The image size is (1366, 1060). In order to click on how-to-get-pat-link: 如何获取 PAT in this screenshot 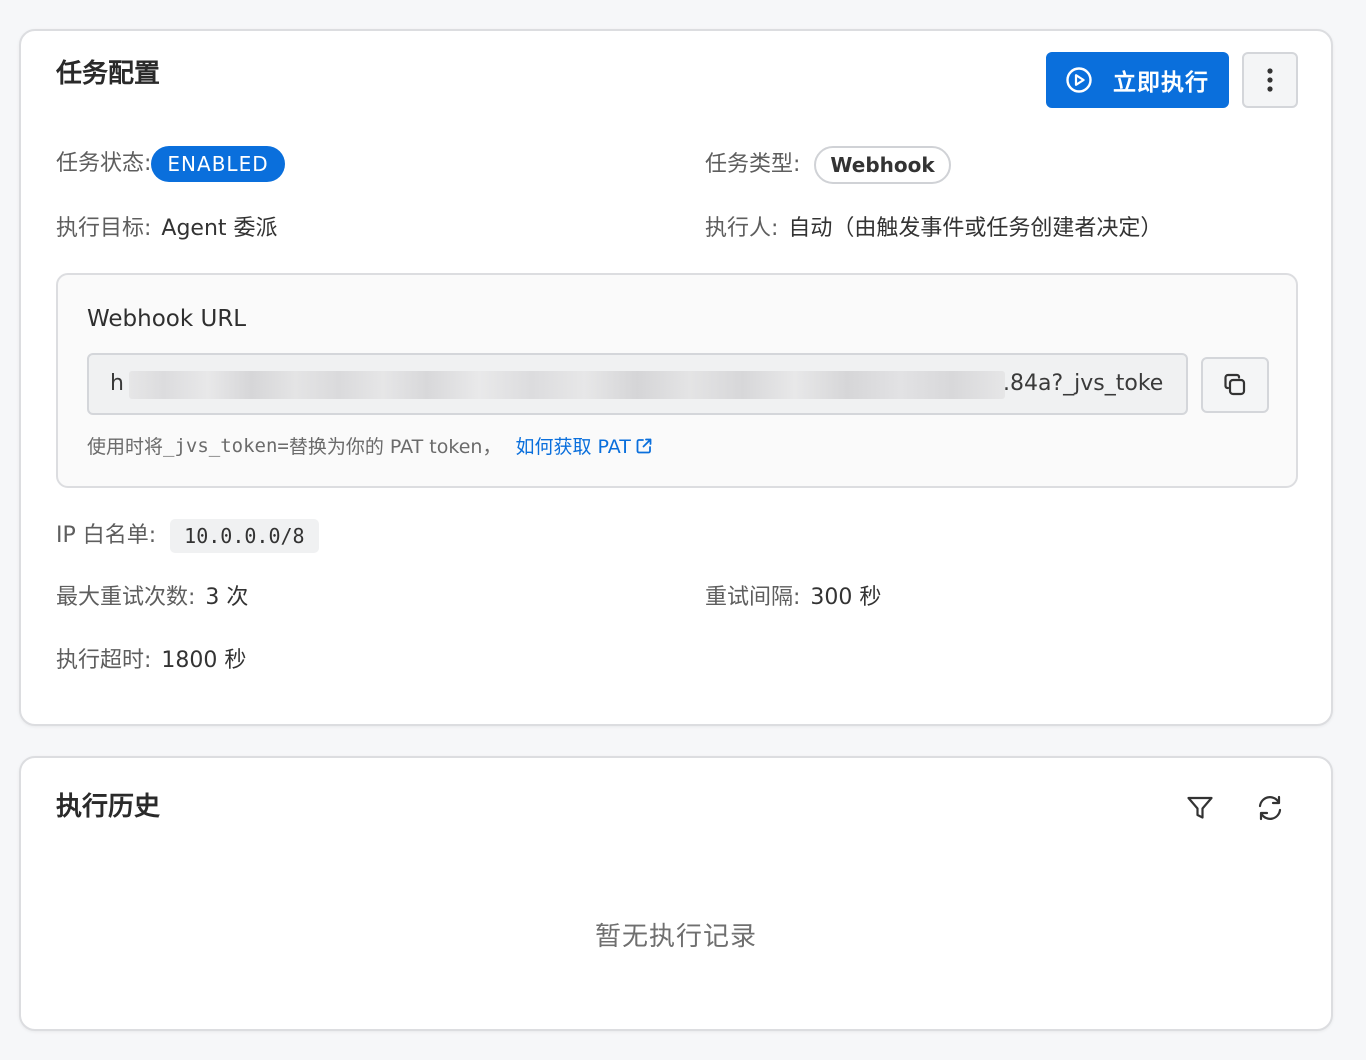, I will do `click(583, 445)`.